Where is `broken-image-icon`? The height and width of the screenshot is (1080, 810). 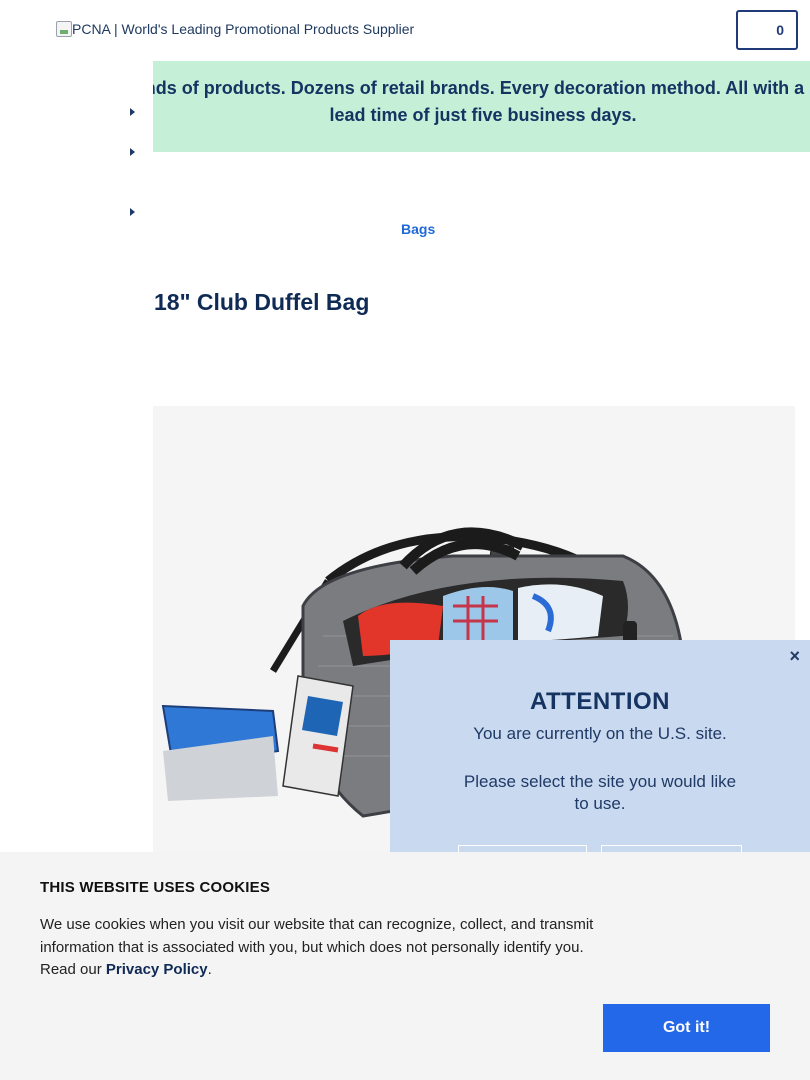 broken-image-icon is located at coordinates (64, 29).